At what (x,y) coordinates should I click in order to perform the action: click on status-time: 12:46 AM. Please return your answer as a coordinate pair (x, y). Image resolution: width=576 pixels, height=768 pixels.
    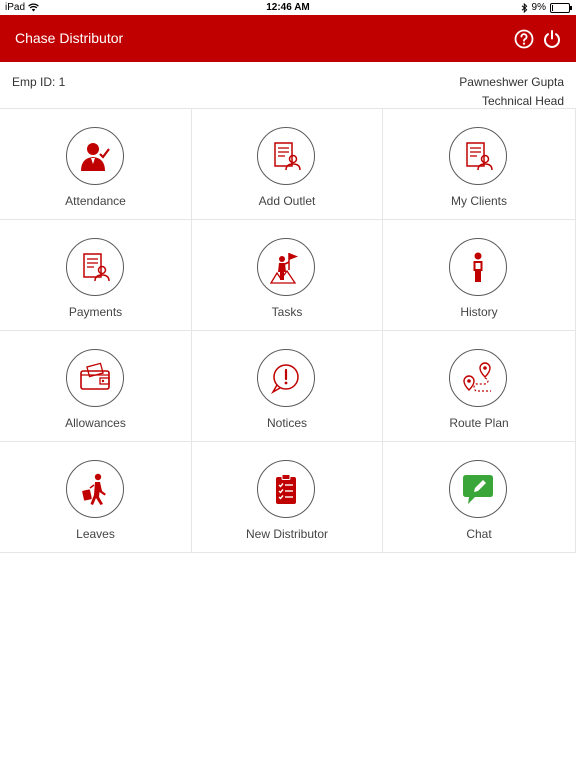
    Looking at the image, I should click on (288, 7).